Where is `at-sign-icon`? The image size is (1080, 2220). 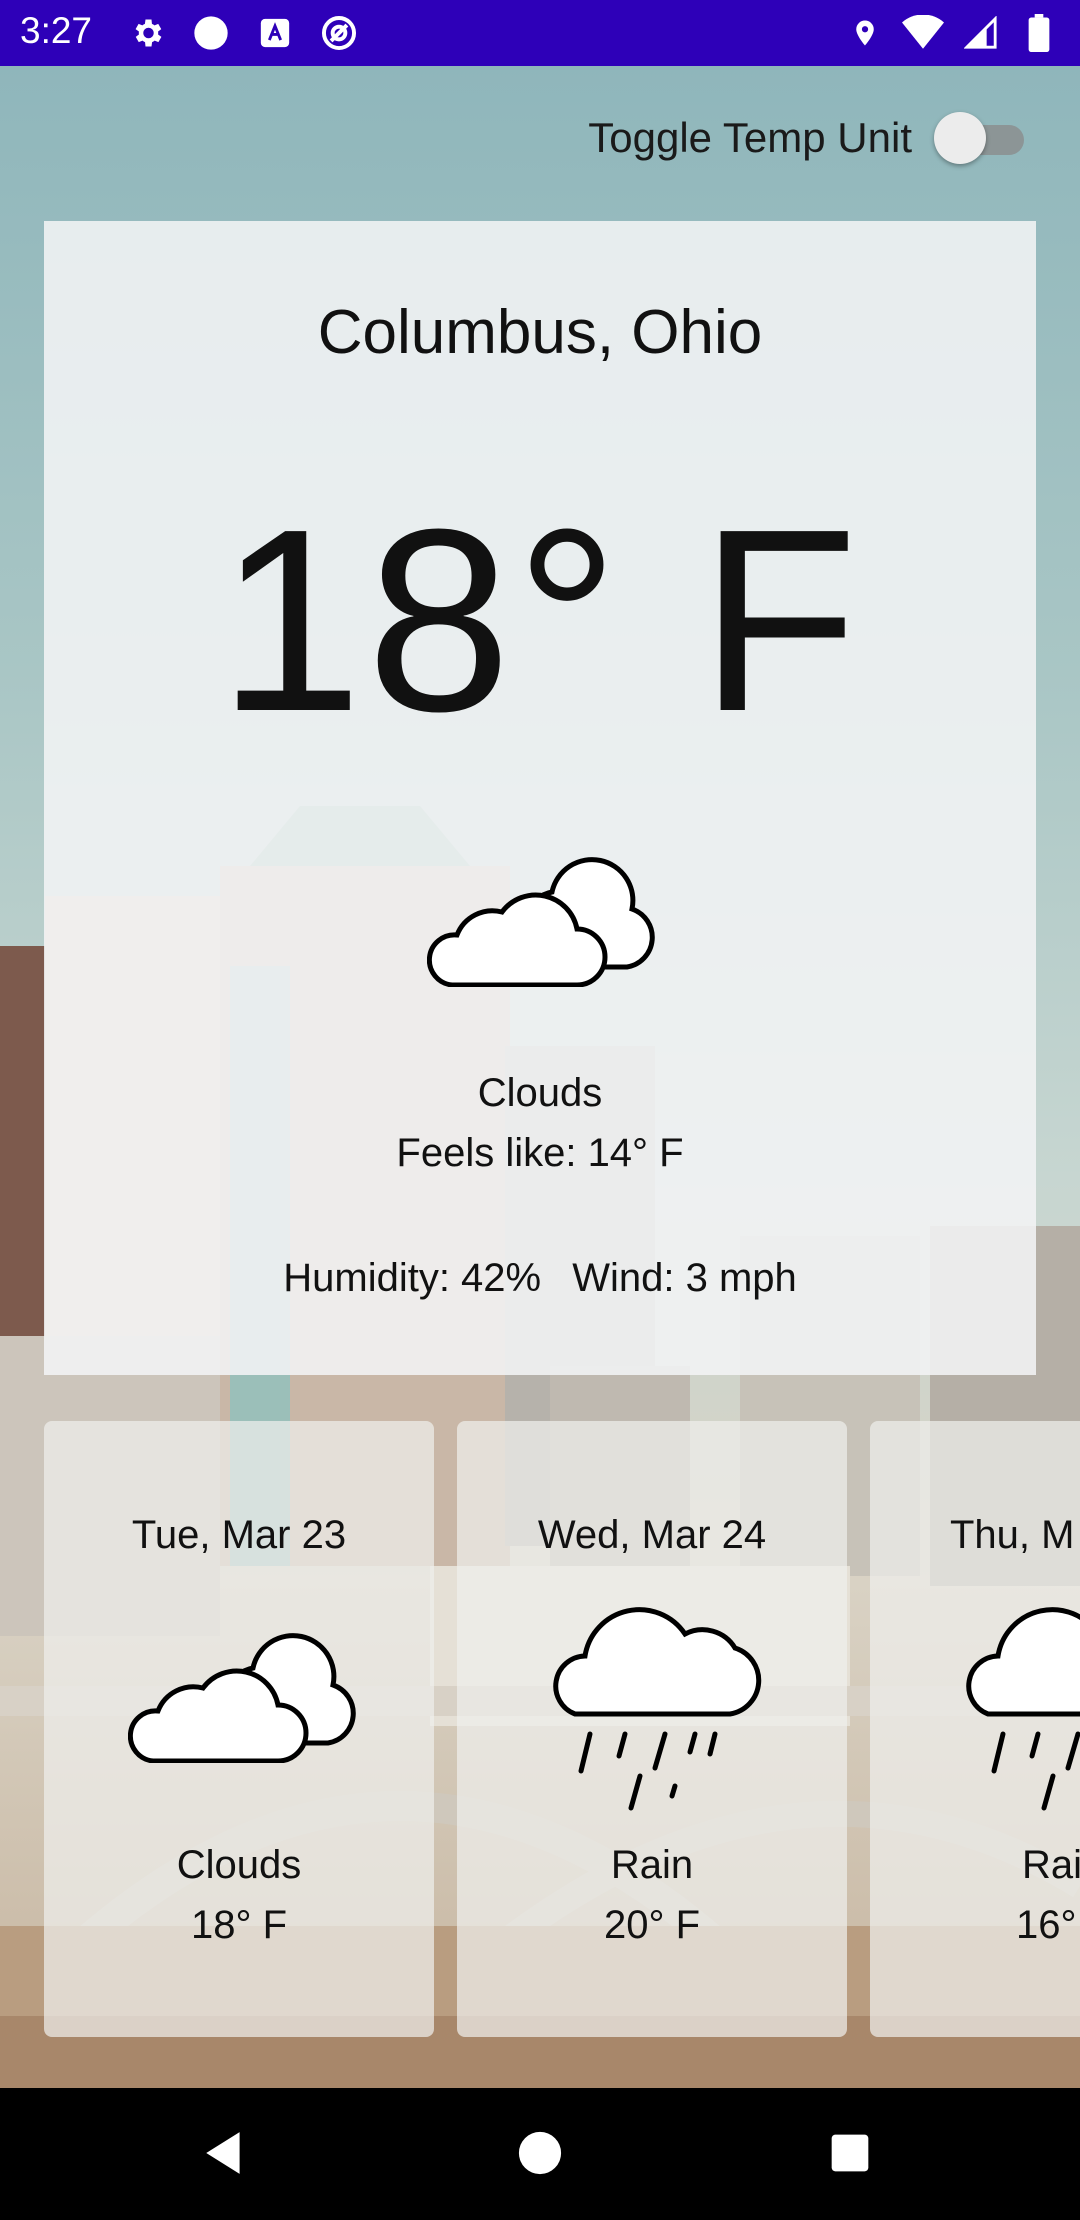
at-sign-icon is located at coordinates (339, 33).